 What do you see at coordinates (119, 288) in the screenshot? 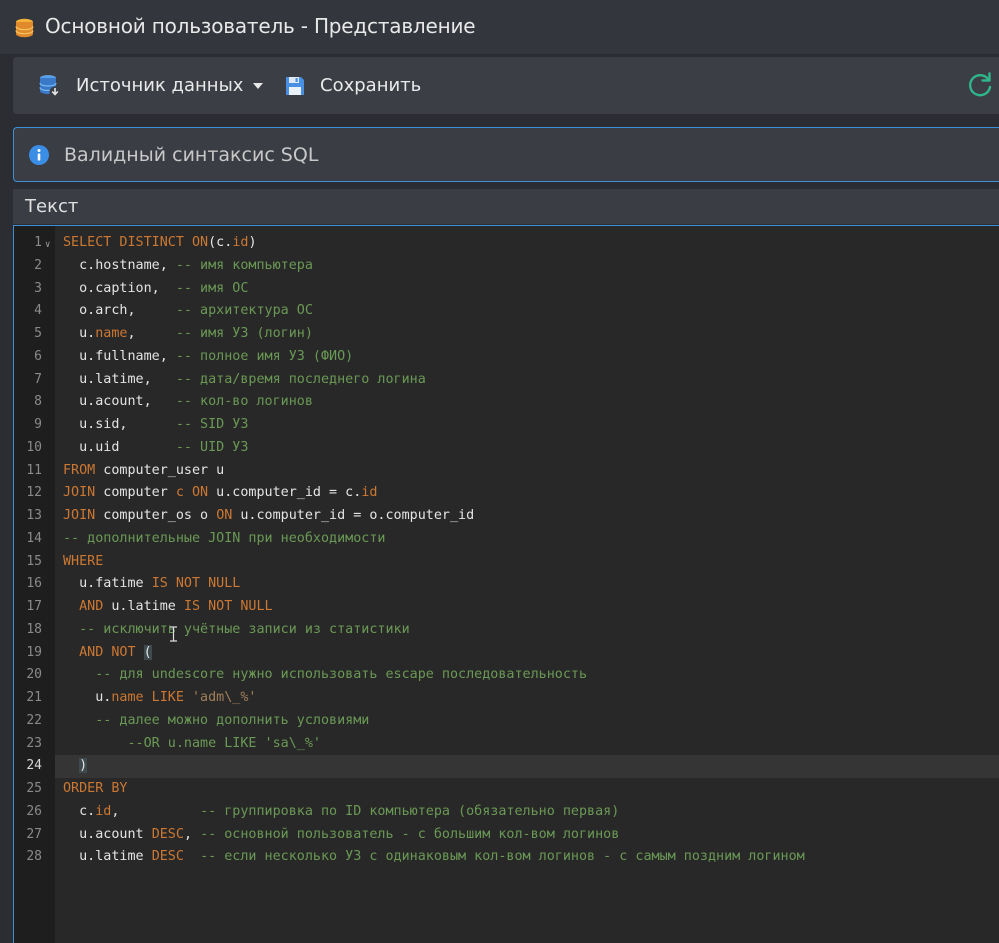
I see `code-token: o.caption,` at bounding box center [119, 288].